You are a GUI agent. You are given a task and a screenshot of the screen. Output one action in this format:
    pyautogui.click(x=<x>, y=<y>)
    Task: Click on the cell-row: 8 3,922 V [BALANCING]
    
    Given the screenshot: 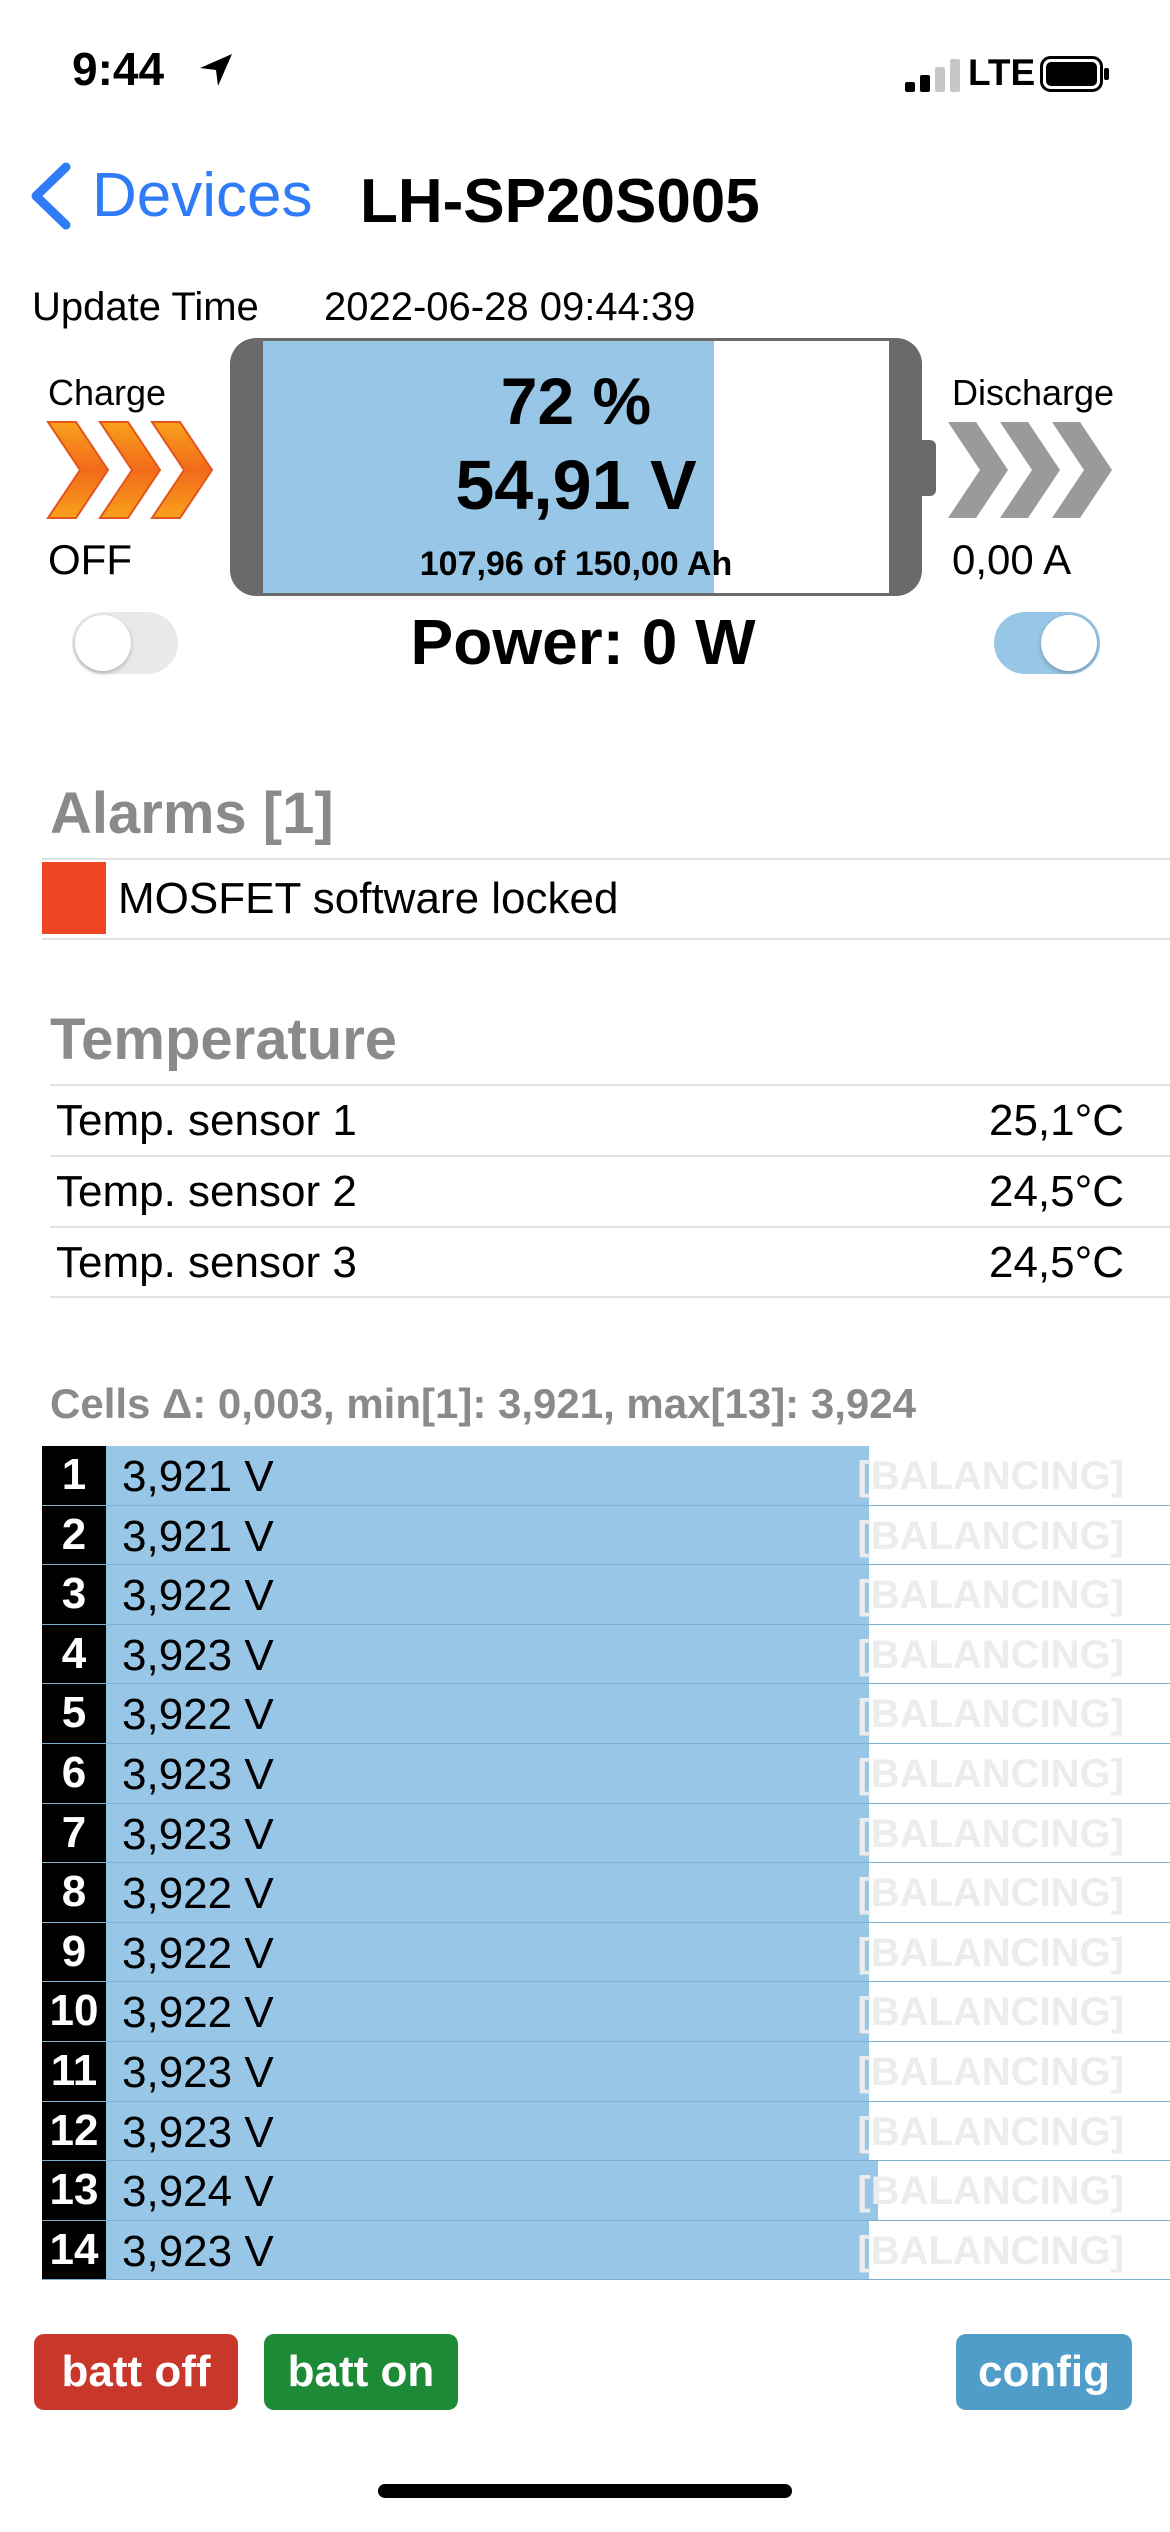 What is the action you would take?
    pyautogui.click(x=606, y=1893)
    